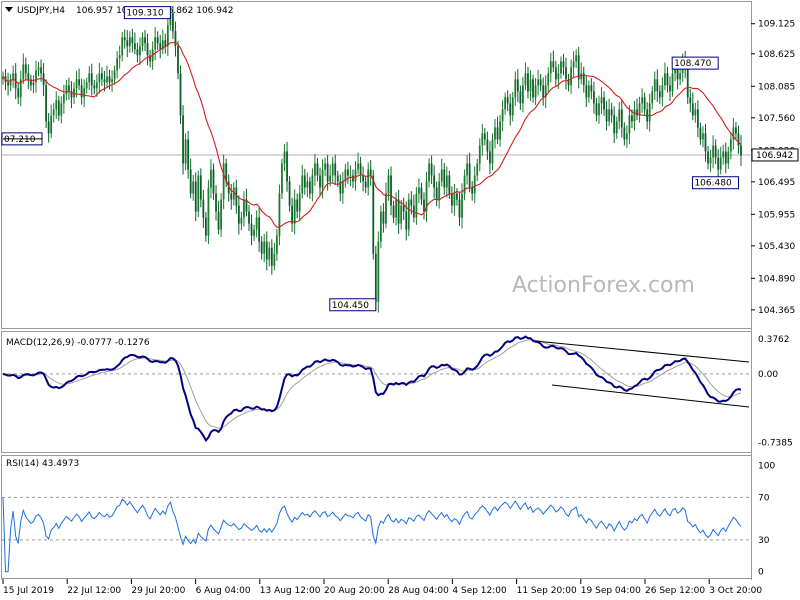 The height and width of the screenshot is (600, 800). Describe the element at coordinates (712, 184) in the screenshot. I see `price-callout-label: 106.480` at that location.